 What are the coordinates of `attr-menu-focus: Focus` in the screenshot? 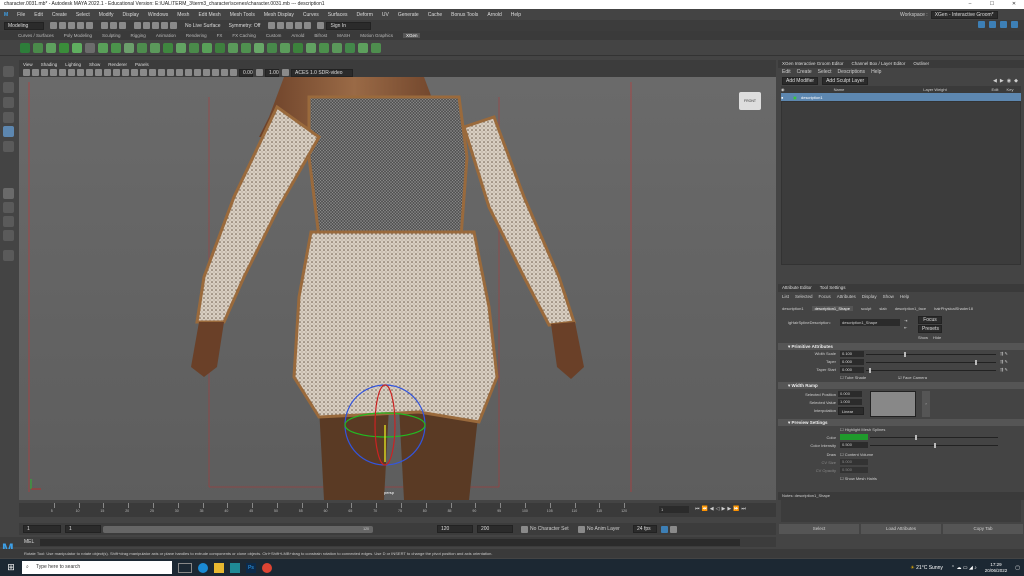 It's located at (825, 296).